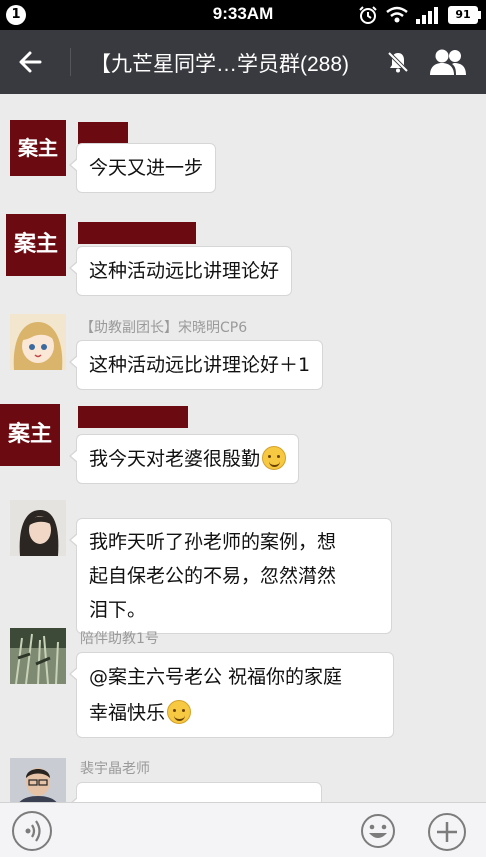 The image size is (486, 857). What do you see at coordinates (119, 639) in the screenshot?
I see `sender-name: 陪伴助教1号` at bounding box center [119, 639].